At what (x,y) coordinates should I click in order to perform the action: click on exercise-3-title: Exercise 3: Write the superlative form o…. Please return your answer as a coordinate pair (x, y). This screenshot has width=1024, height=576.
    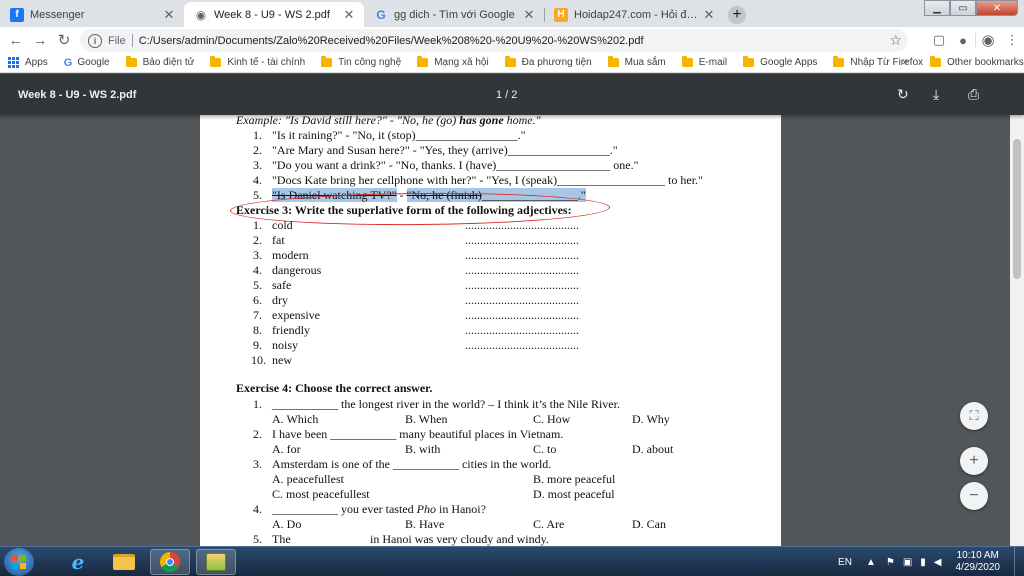
    Looking at the image, I should click on (404, 210).